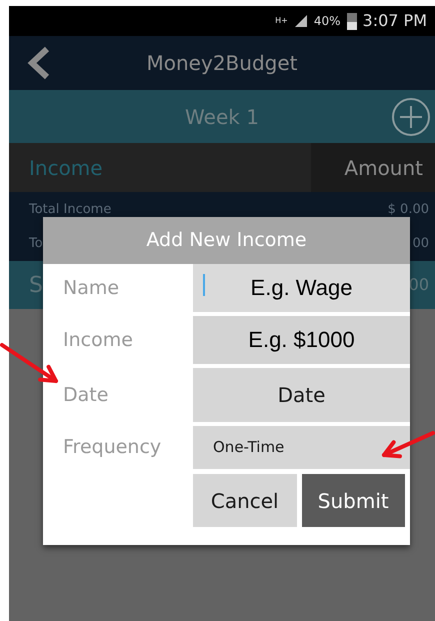  What do you see at coordinates (281, 21) in the screenshot?
I see `network-type-label: H+` at bounding box center [281, 21].